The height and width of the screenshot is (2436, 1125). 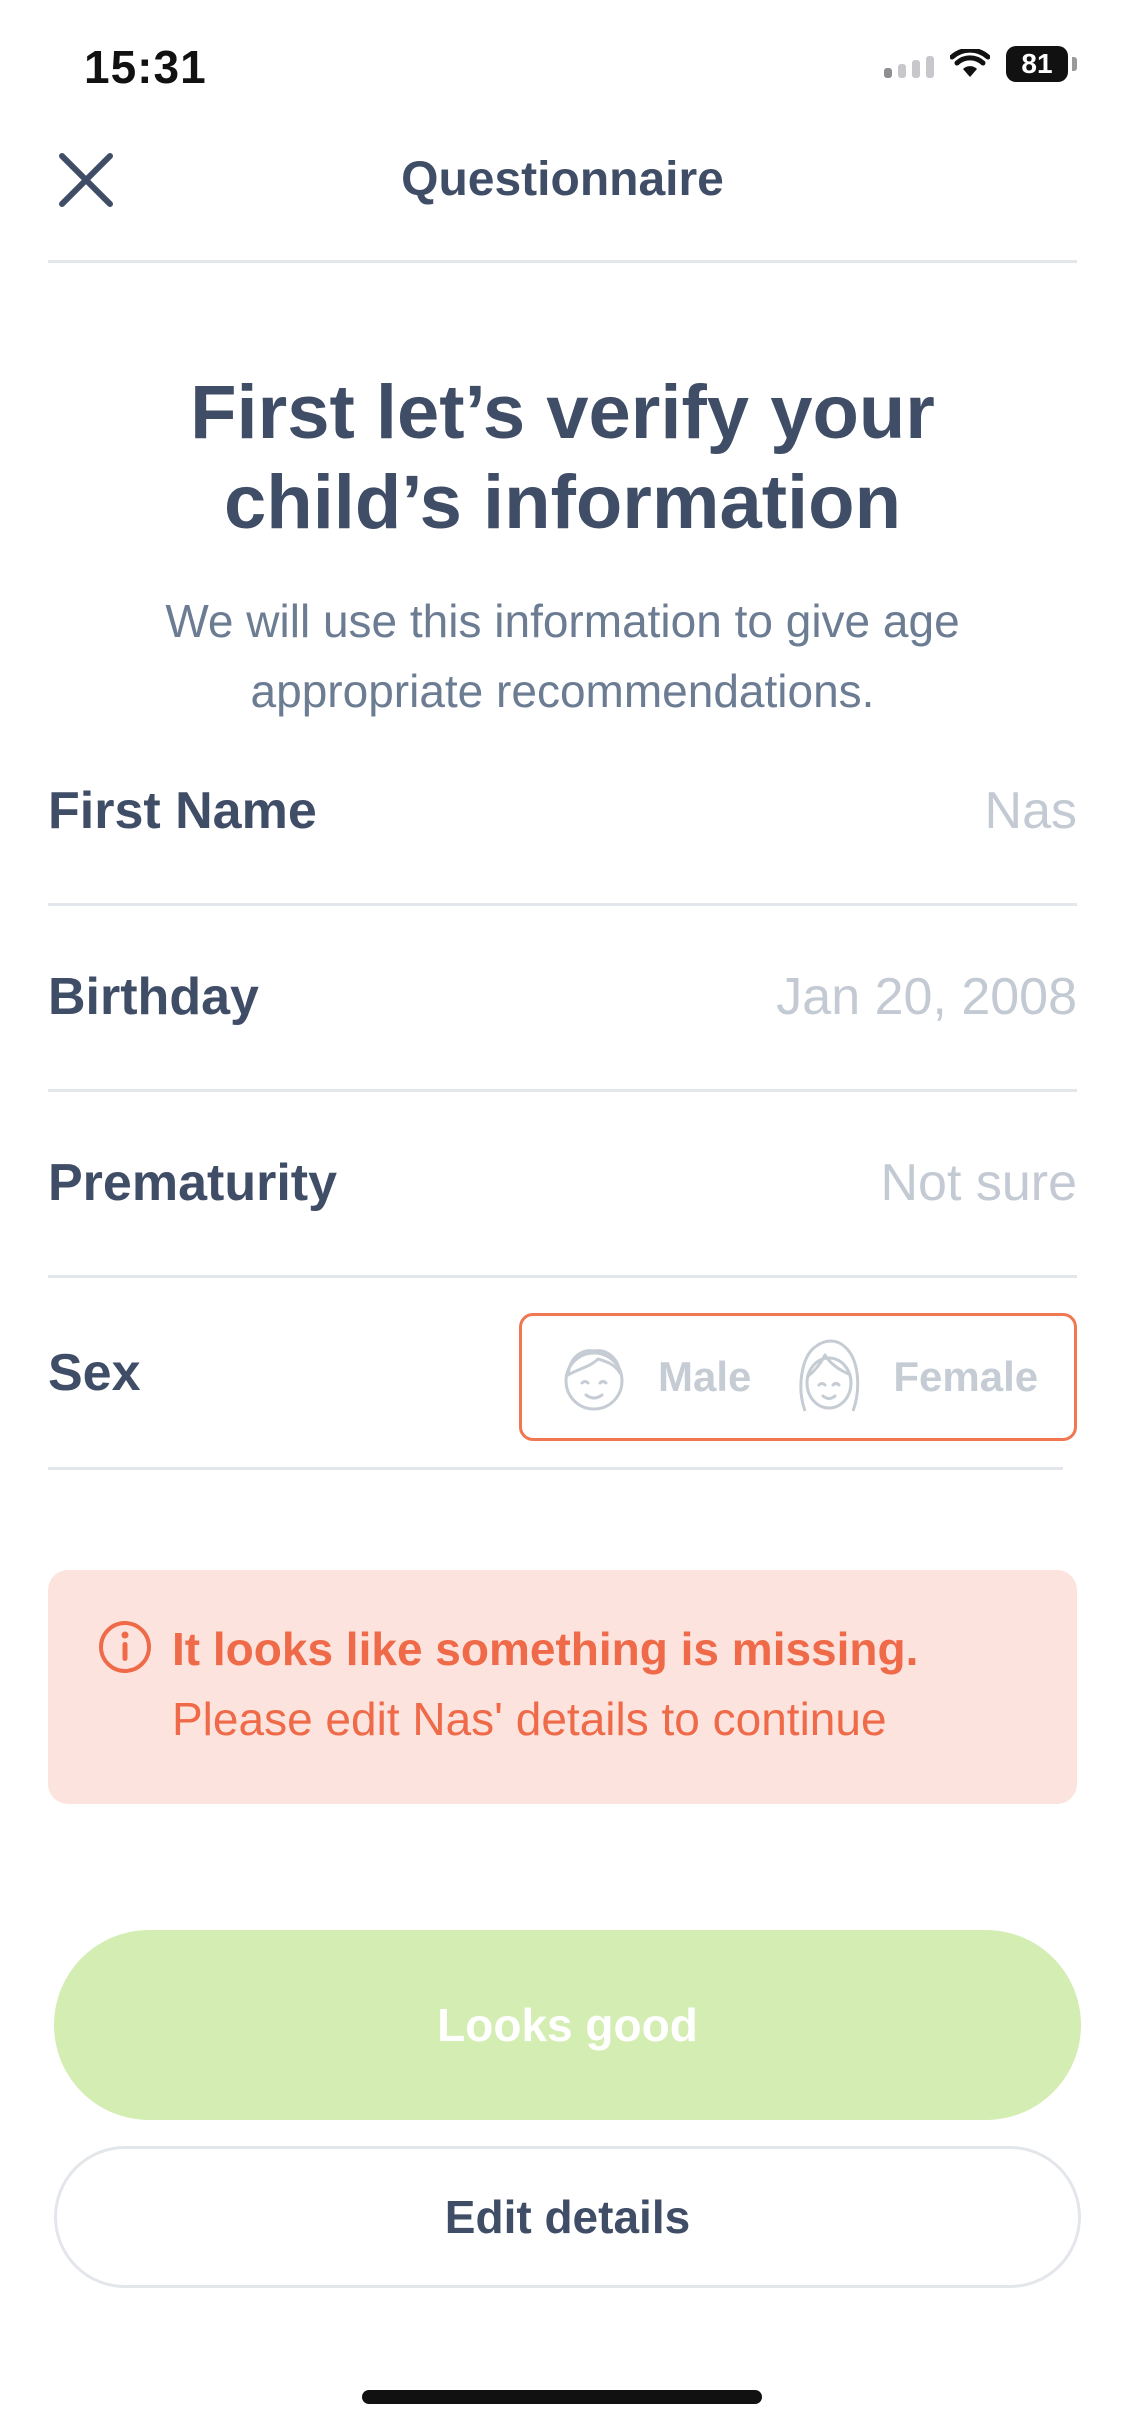 I want to click on signal-icon, so click(x=909, y=64).